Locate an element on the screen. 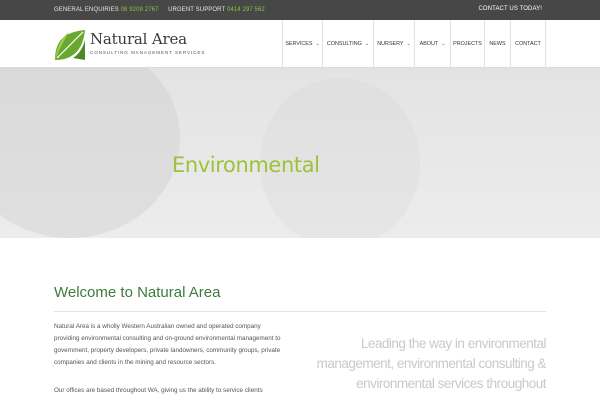  nav-item-projects: PROJECTS is located at coordinates (467, 43).